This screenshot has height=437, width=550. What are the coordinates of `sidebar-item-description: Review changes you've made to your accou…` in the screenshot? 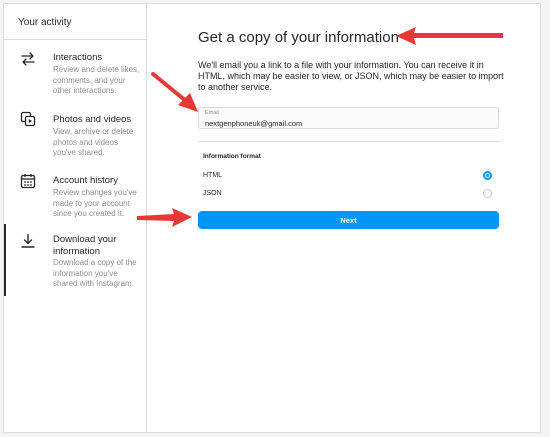 It's located at (95, 203).